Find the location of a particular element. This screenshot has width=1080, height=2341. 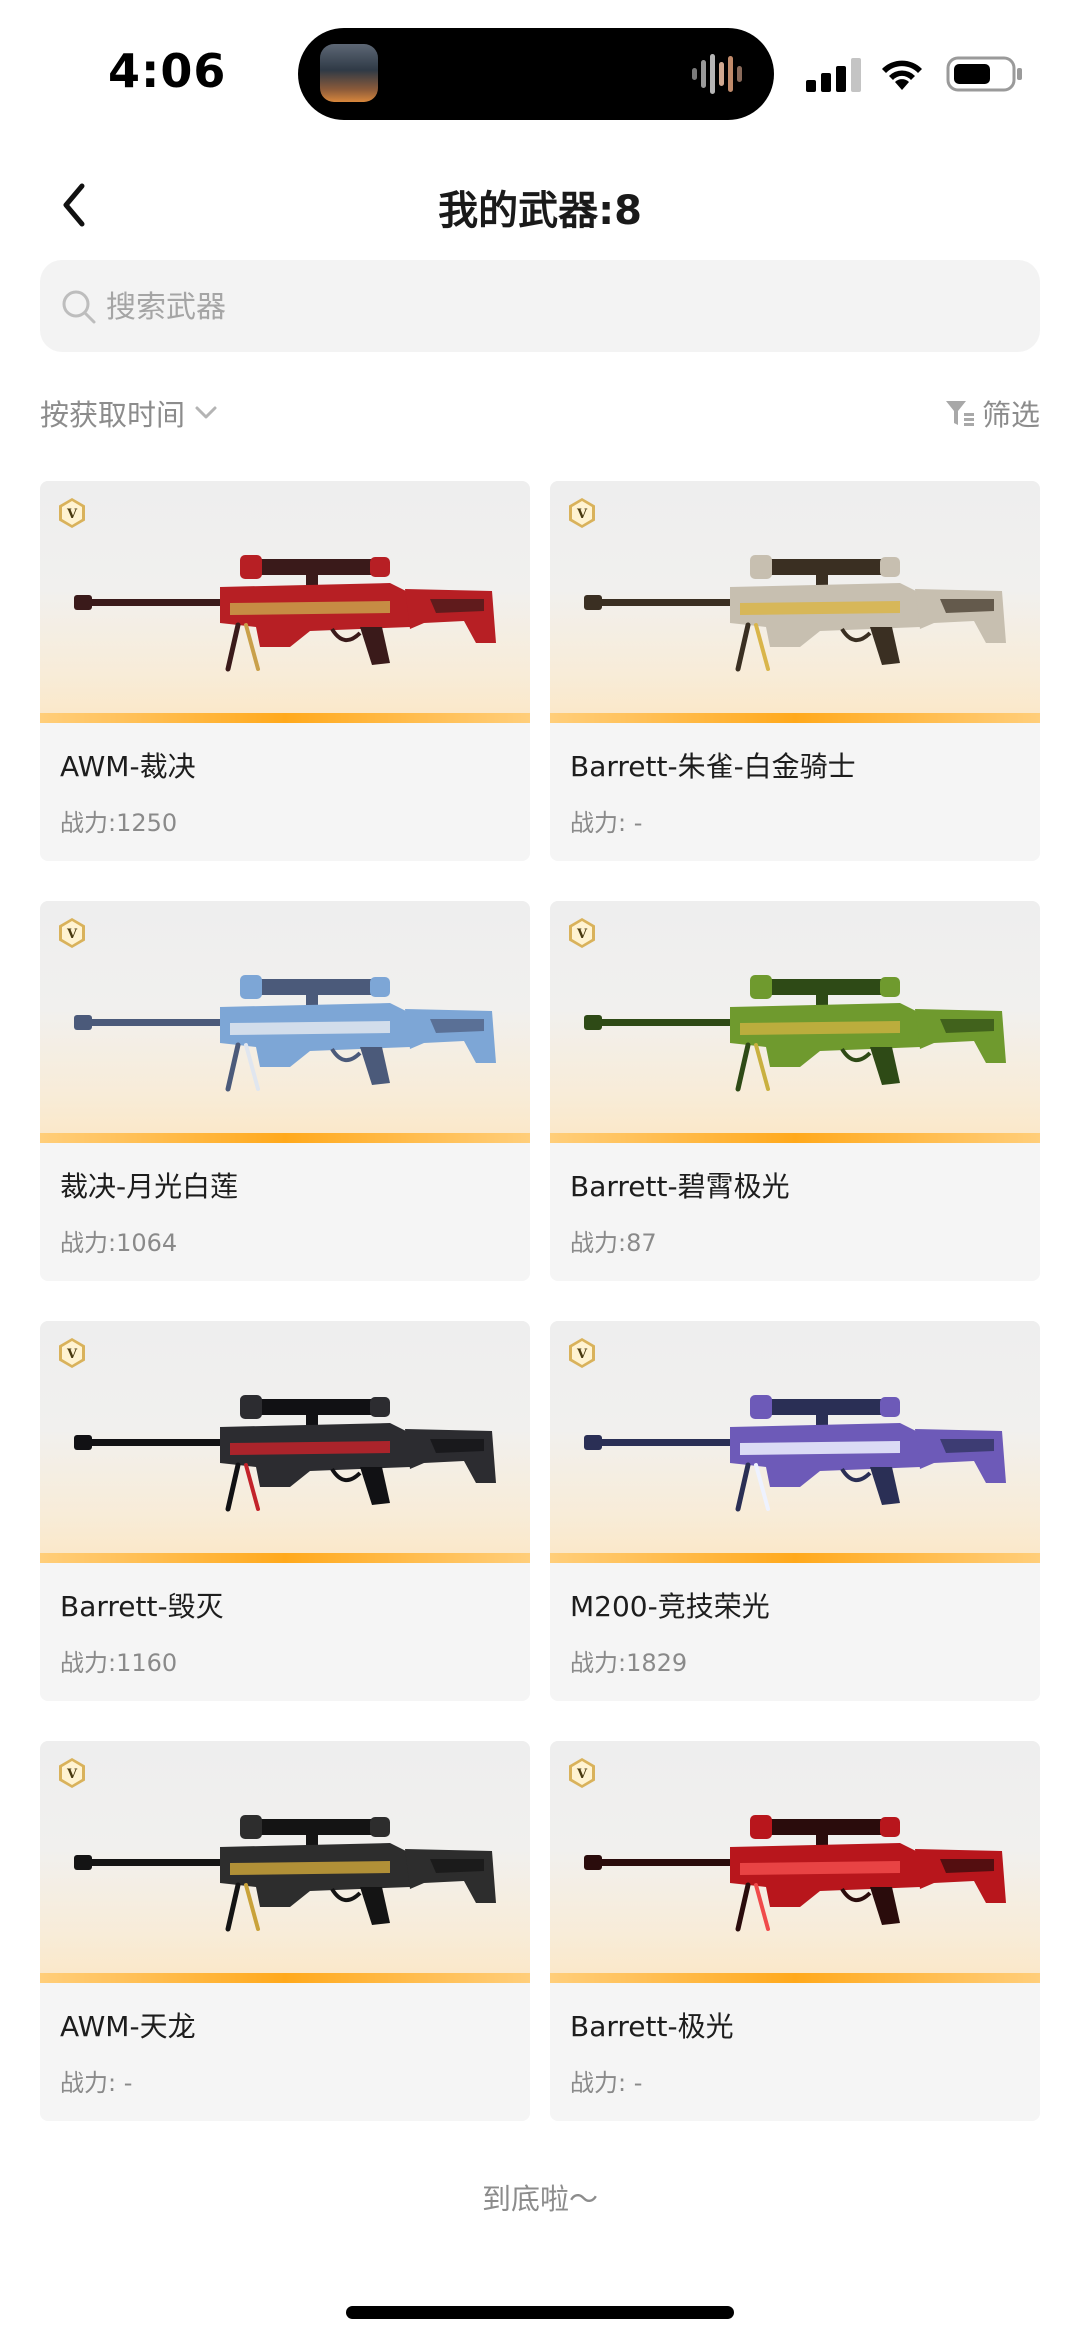

weapon-card: V AWM-天龙 战力: - is located at coordinates (285, 1931).